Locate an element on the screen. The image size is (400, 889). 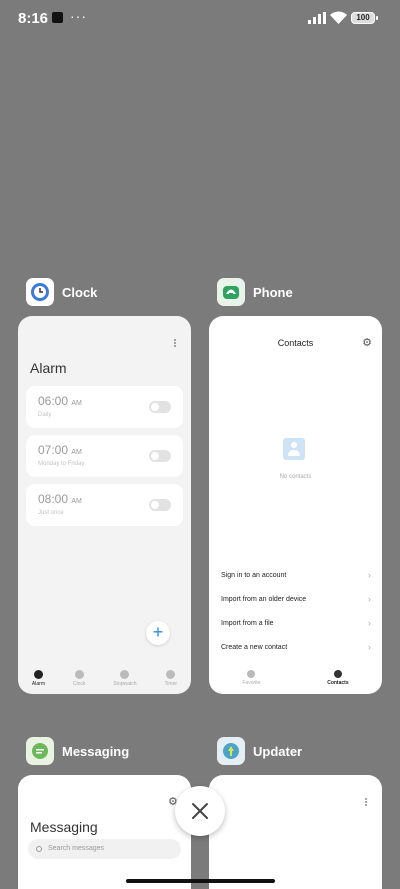
tab-label: Stopwatch is located at coordinates (125, 684).